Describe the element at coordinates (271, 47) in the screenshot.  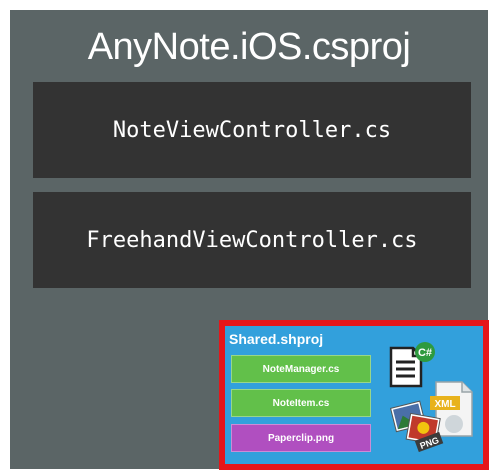
I see `title-platform: iOS` at that location.